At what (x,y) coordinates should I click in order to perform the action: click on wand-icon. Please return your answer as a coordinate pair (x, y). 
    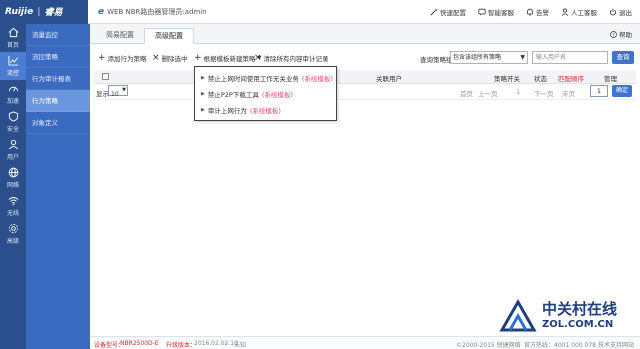
    Looking at the image, I should click on (434, 12).